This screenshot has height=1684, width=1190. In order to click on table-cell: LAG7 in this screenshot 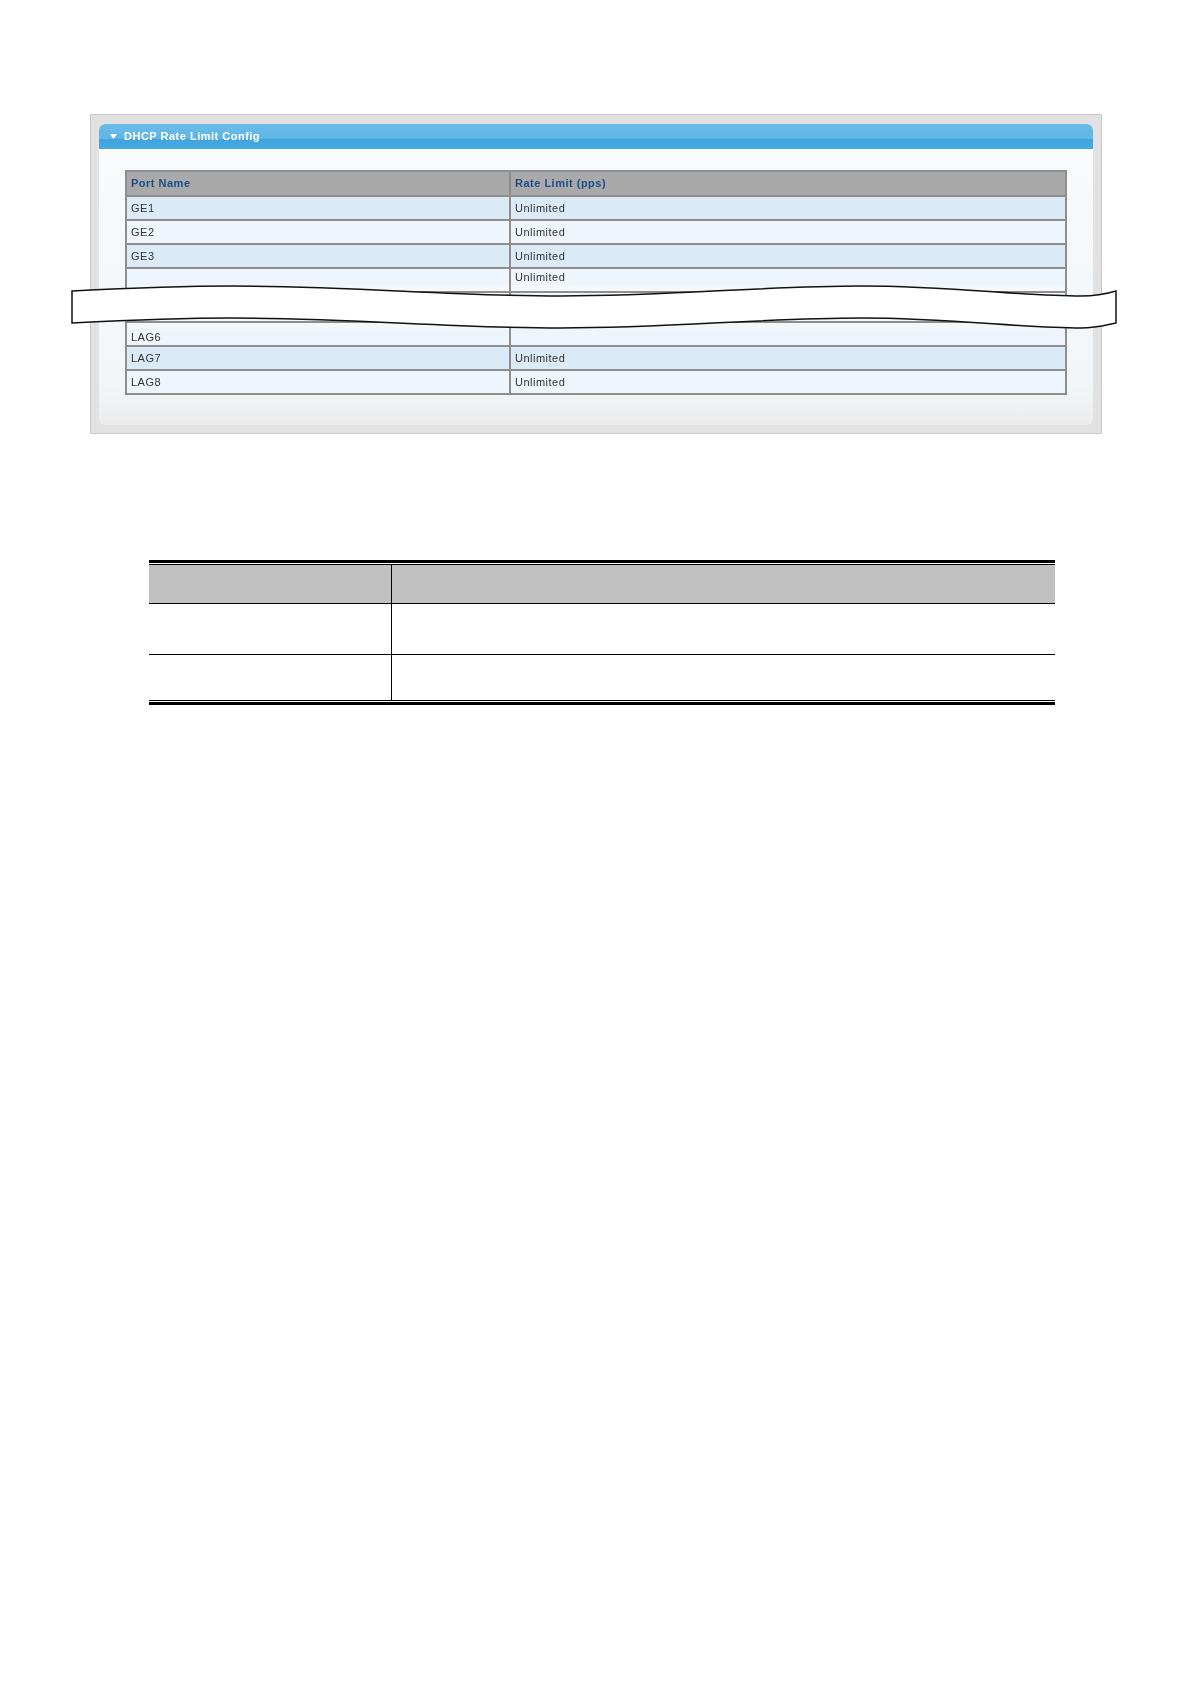, I will do `click(318, 358)`.